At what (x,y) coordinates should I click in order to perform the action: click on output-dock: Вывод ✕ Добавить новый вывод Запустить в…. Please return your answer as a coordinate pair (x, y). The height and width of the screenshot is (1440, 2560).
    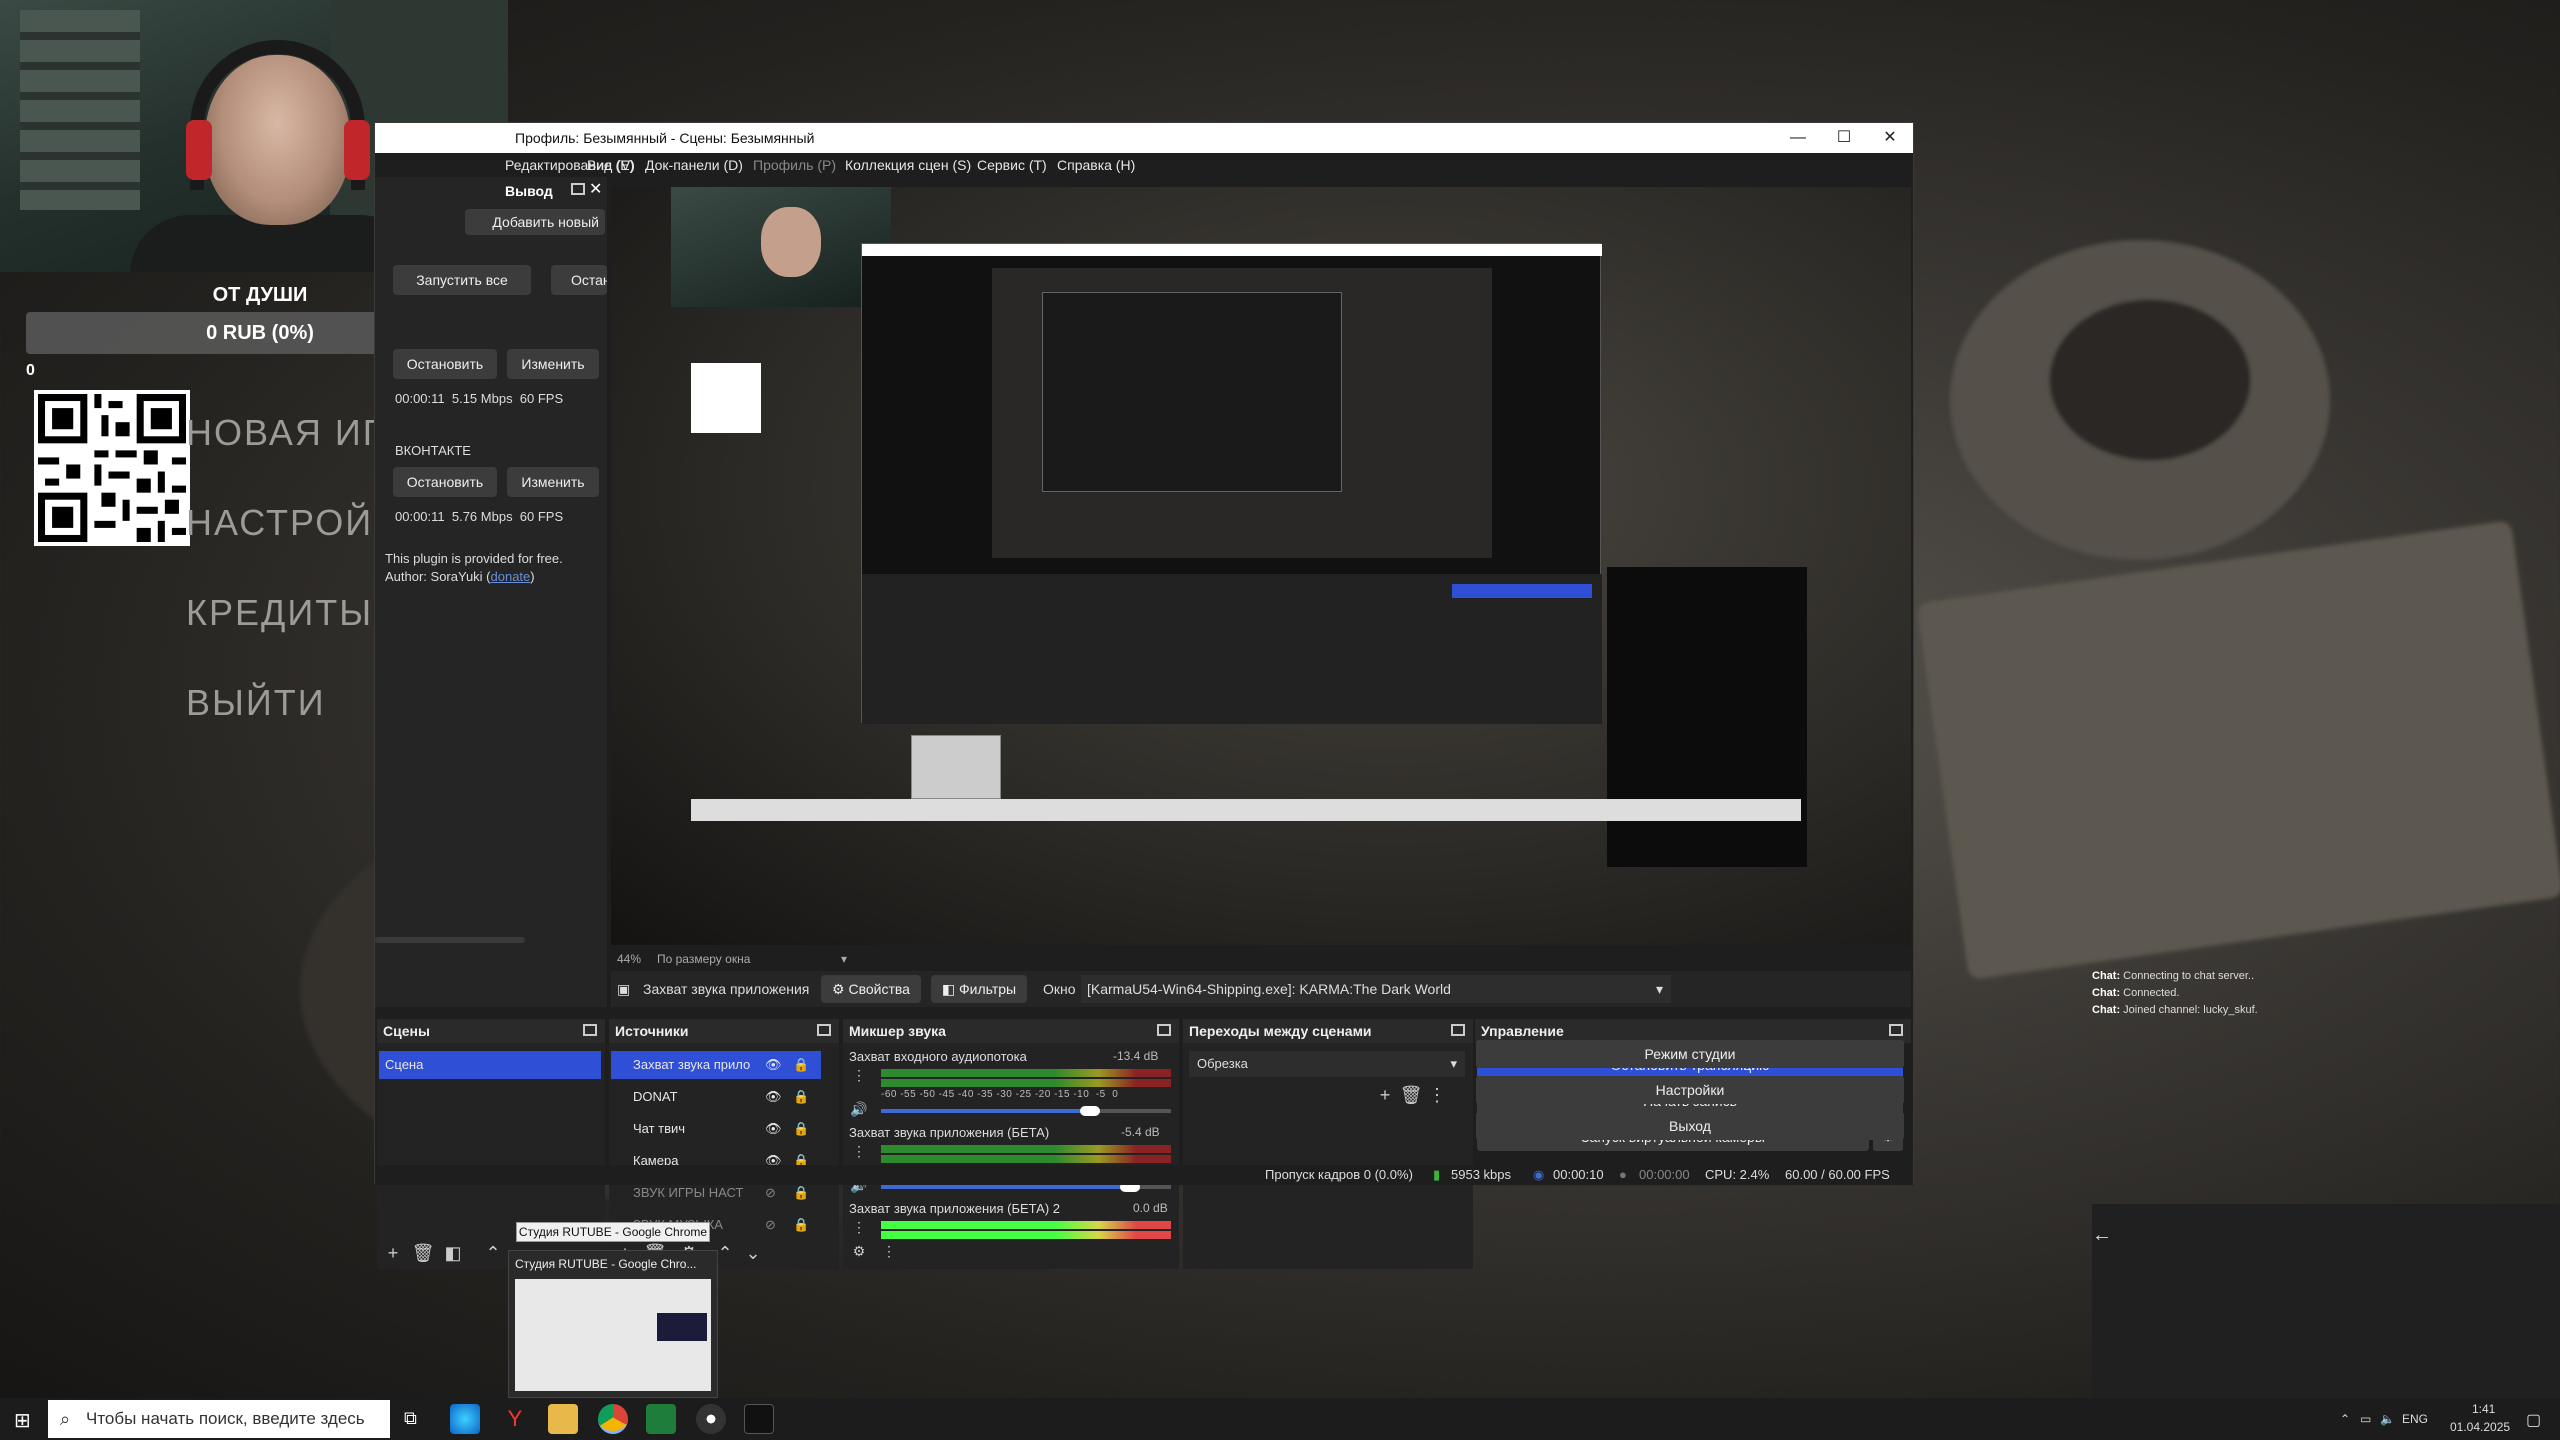
    Looking at the image, I should click on (491, 592).